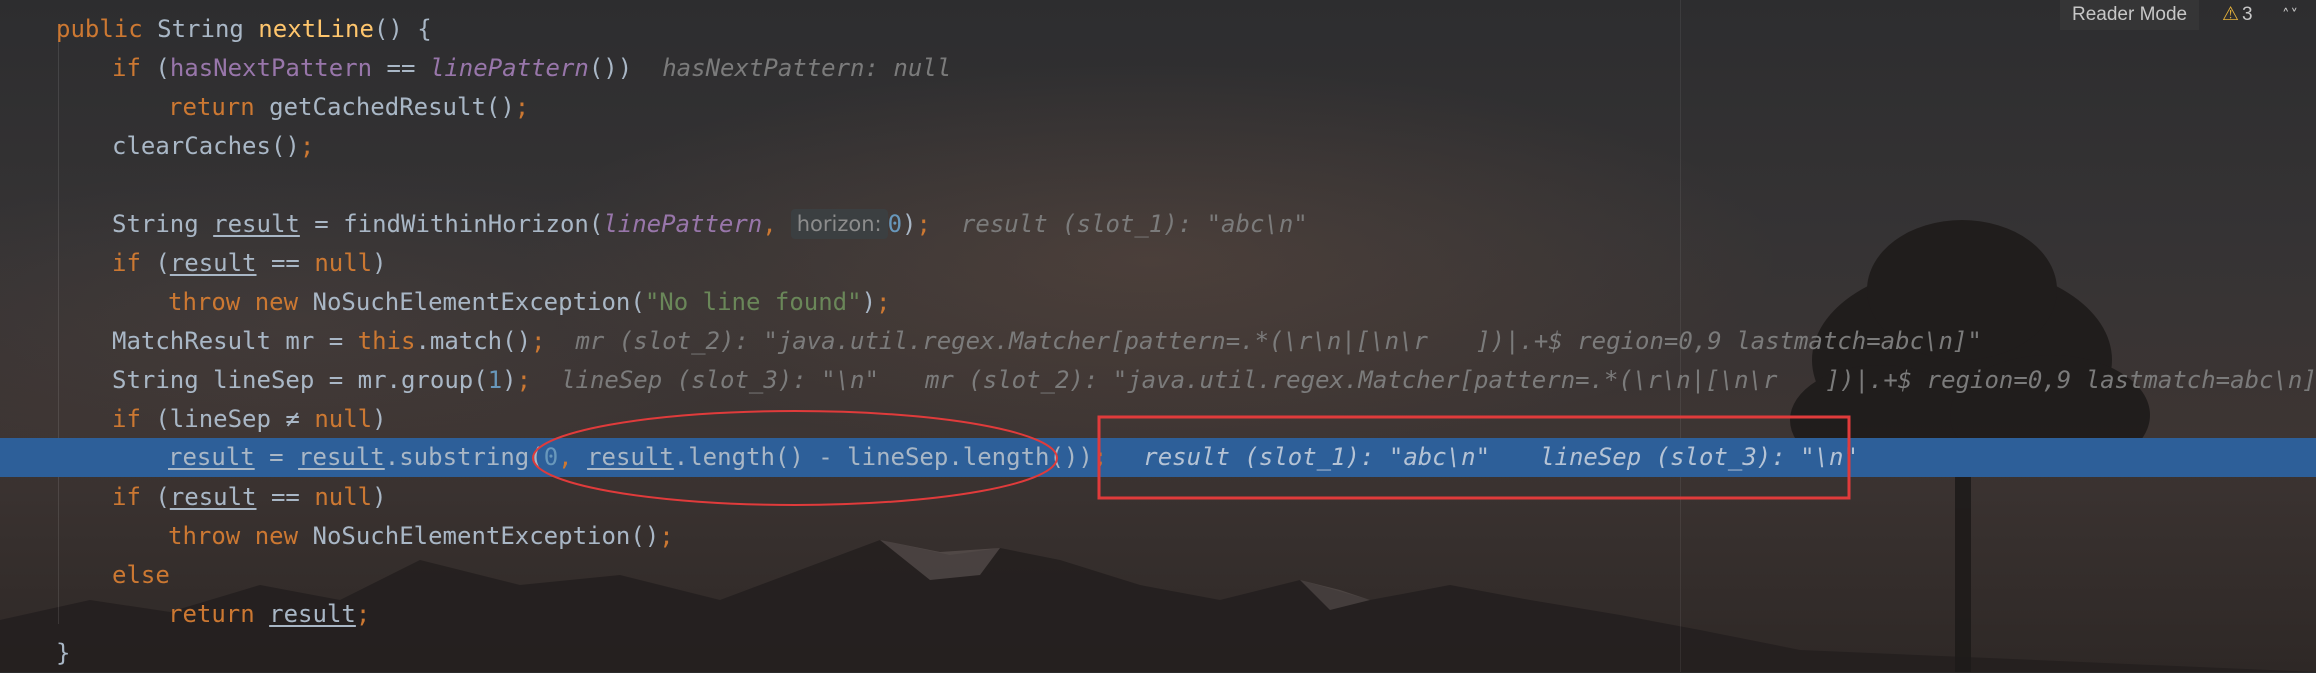 The width and height of the screenshot is (2316, 673). I want to click on chevron-up-icon: ˄, so click(2286, 15).